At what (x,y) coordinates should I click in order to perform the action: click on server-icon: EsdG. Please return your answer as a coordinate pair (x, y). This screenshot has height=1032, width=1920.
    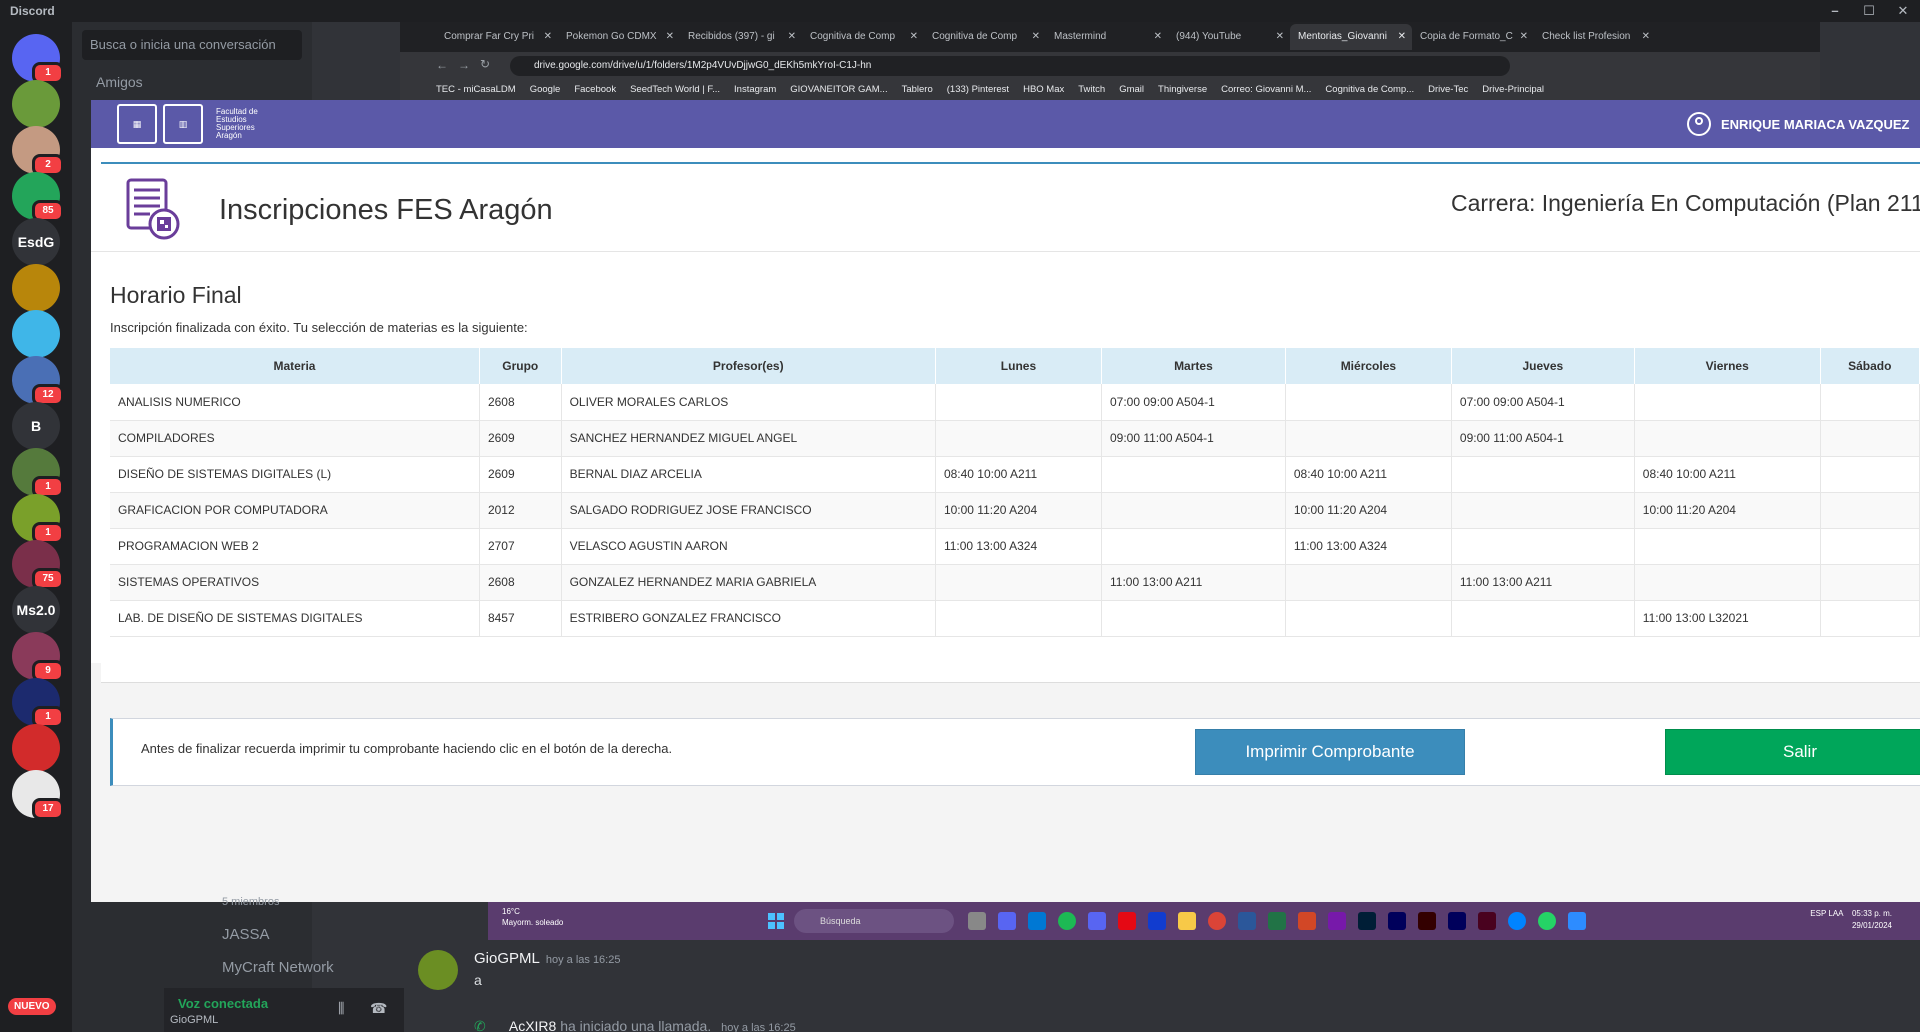
    Looking at the image, I should click on (36, 242).